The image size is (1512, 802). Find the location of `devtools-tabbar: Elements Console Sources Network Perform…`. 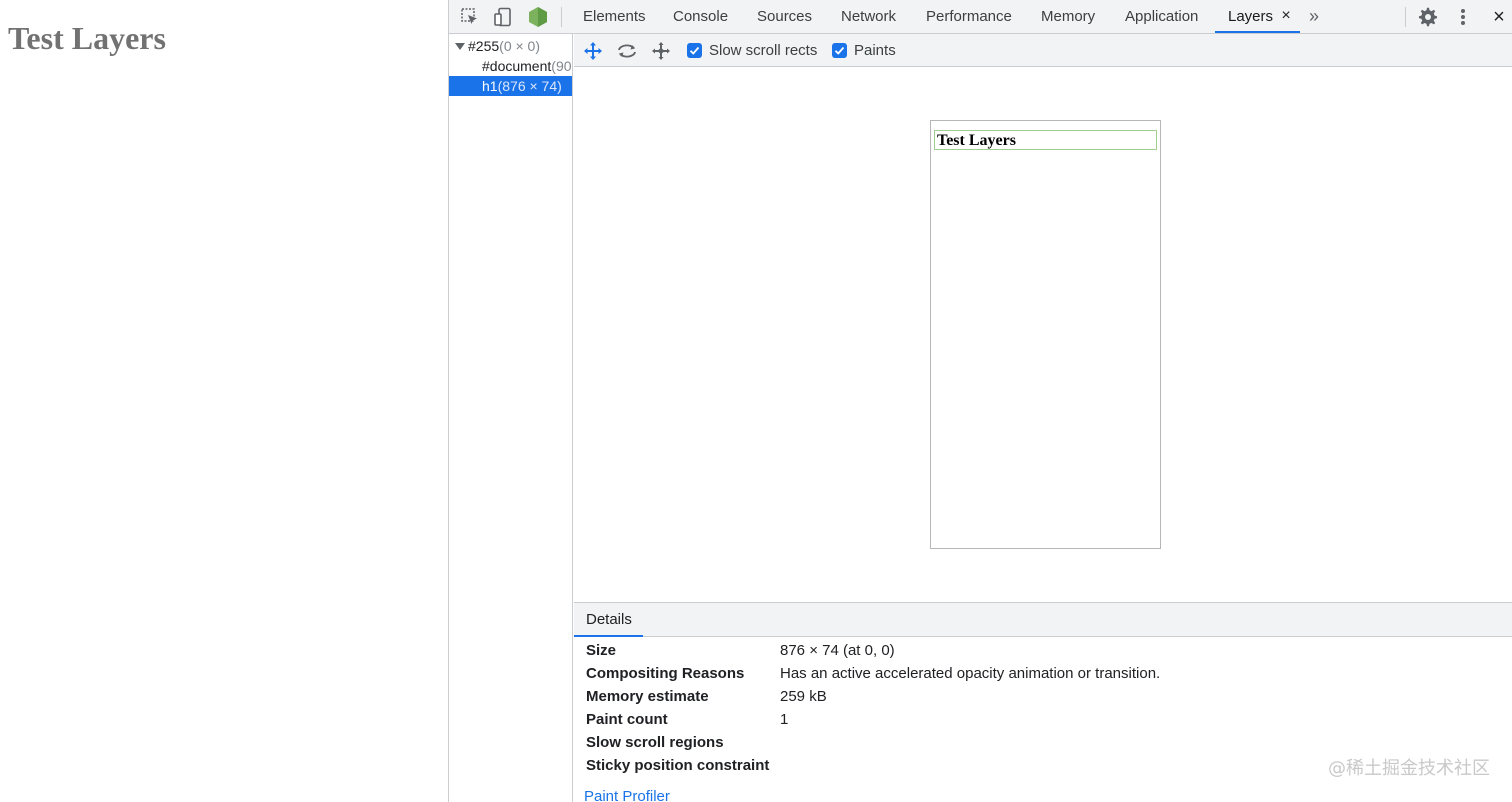

devtools-tabbar: Elements Console Sources Network Perform… is located at coordinates (980, 17).